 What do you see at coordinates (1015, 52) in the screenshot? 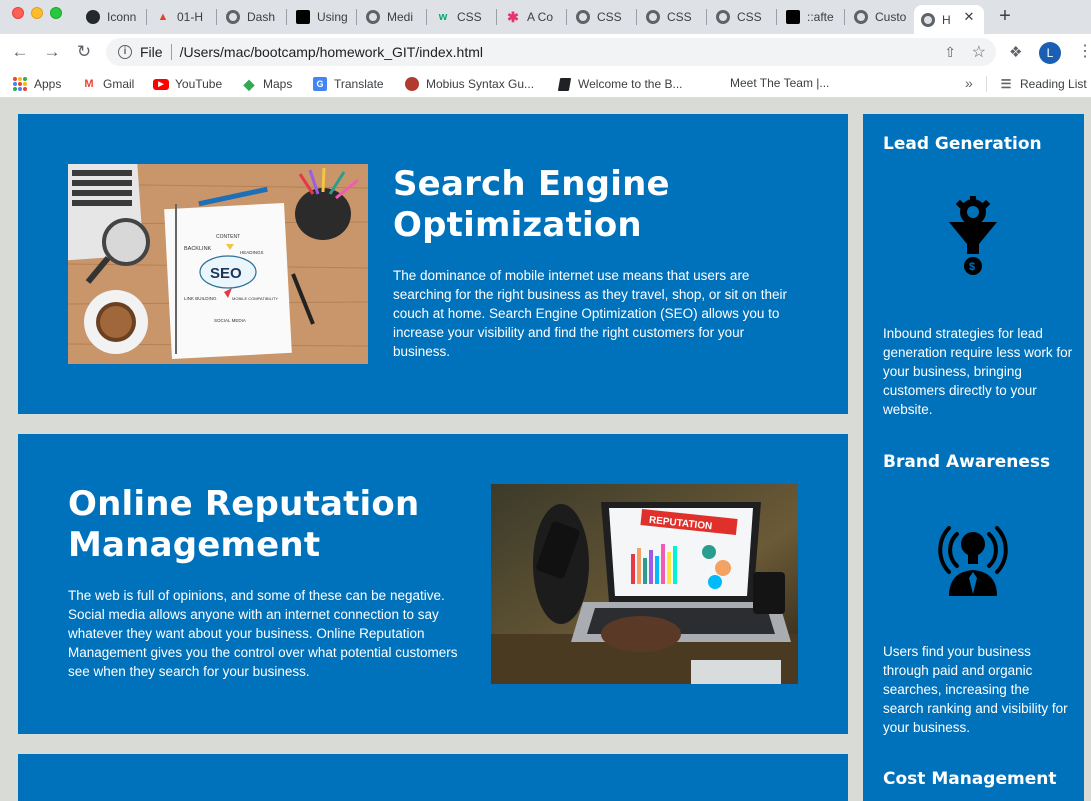
I see `extensions-puzzle-icon: ❖` at bounding box center [1015, 52].